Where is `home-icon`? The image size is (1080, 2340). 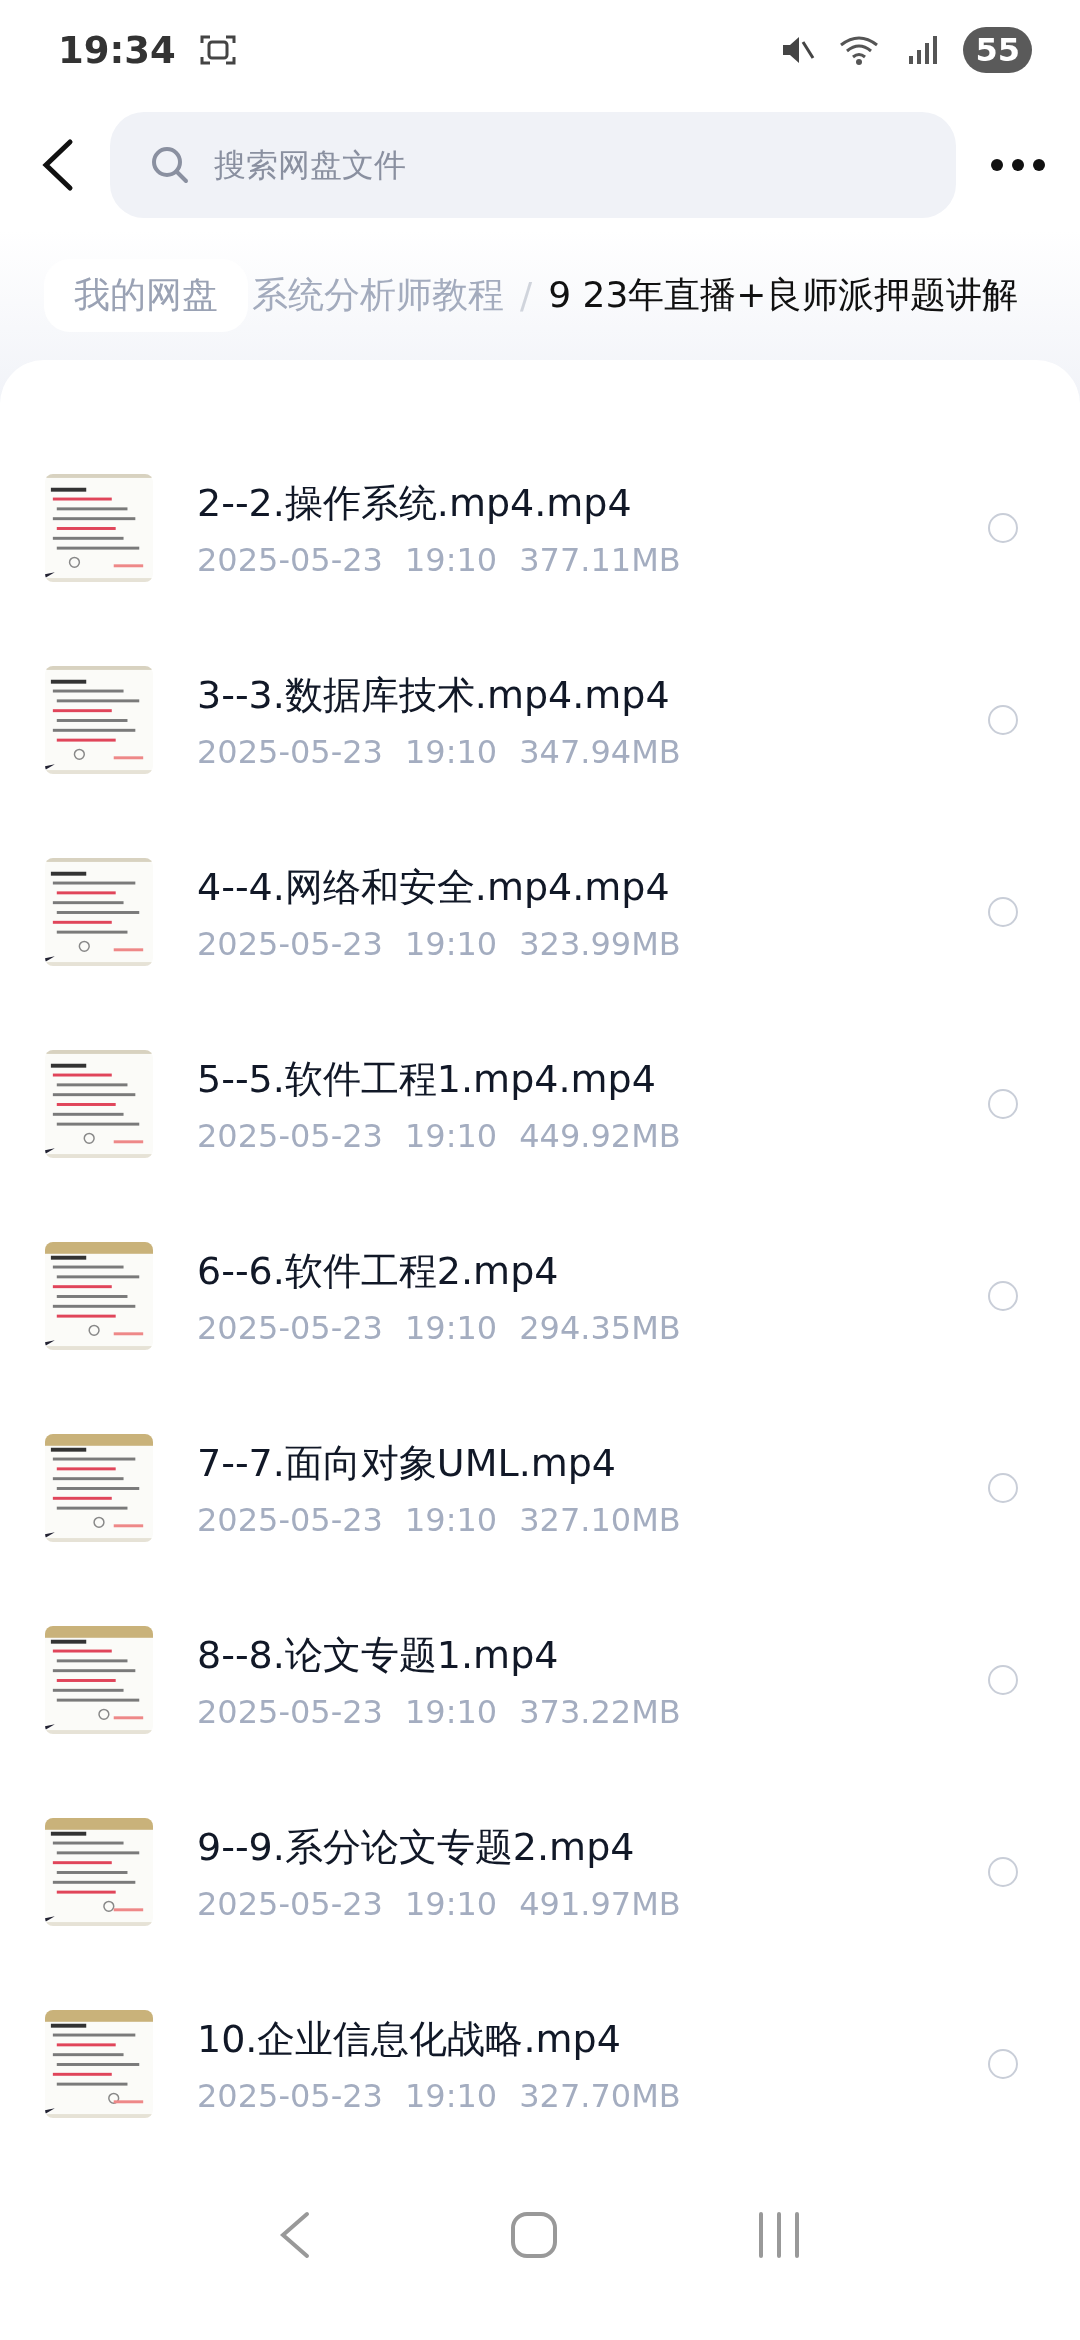 home-icon is located at coordinates (534, 2235).